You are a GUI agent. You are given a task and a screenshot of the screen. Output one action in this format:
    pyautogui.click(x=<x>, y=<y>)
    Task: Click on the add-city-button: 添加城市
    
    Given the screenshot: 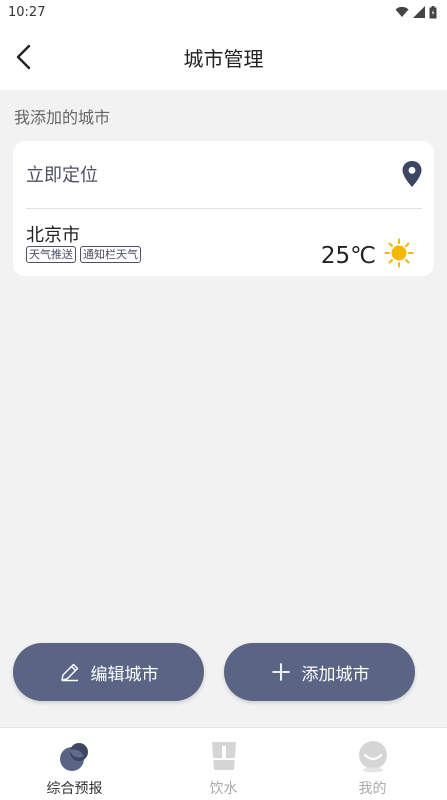 What is the action you would take?
    pyautogui.click(x=319, y=672)
    